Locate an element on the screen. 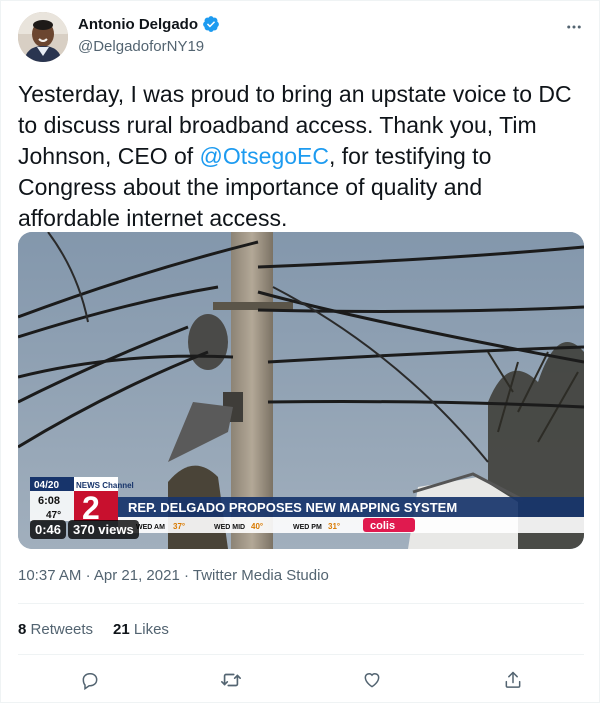  broadcast-channel-name: NEWS Channel is located at coordinates (105, 485).